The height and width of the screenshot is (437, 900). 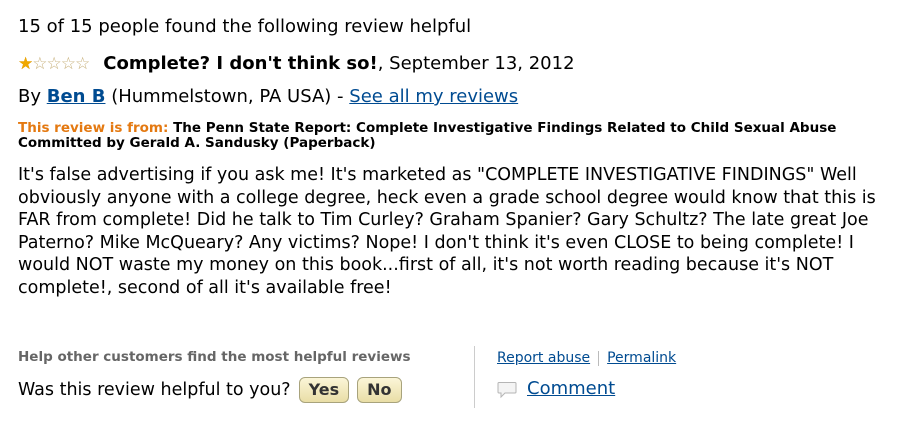 What do you see at coordinates (227, 96) in the screenshot?
I see `author-location: (Hummelstown, PA USA) -` at bounding box center [227, 96].